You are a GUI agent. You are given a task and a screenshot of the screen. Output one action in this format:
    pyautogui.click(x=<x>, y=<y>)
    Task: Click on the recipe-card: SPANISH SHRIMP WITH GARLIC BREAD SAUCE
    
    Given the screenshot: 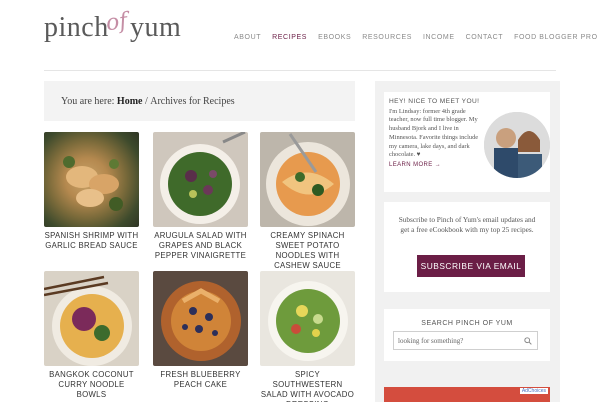 What is the action you would take?
    pyautogui.click(x=91, y=191)
    